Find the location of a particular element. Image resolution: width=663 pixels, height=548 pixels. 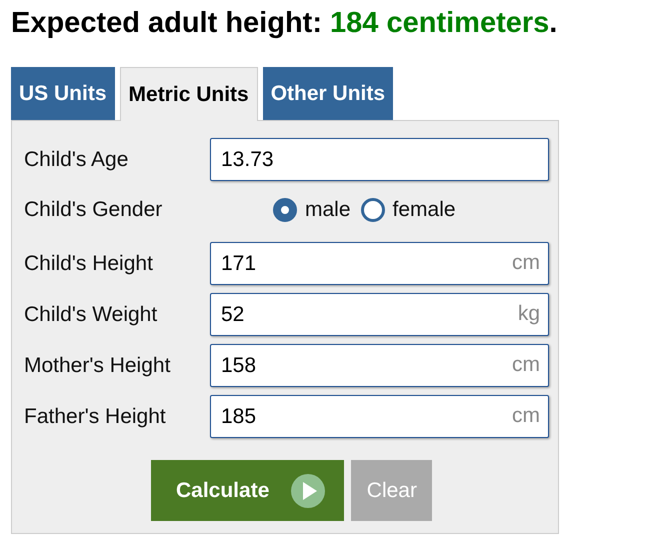

field-label: Child's Age is located at coordinates (77, 160).